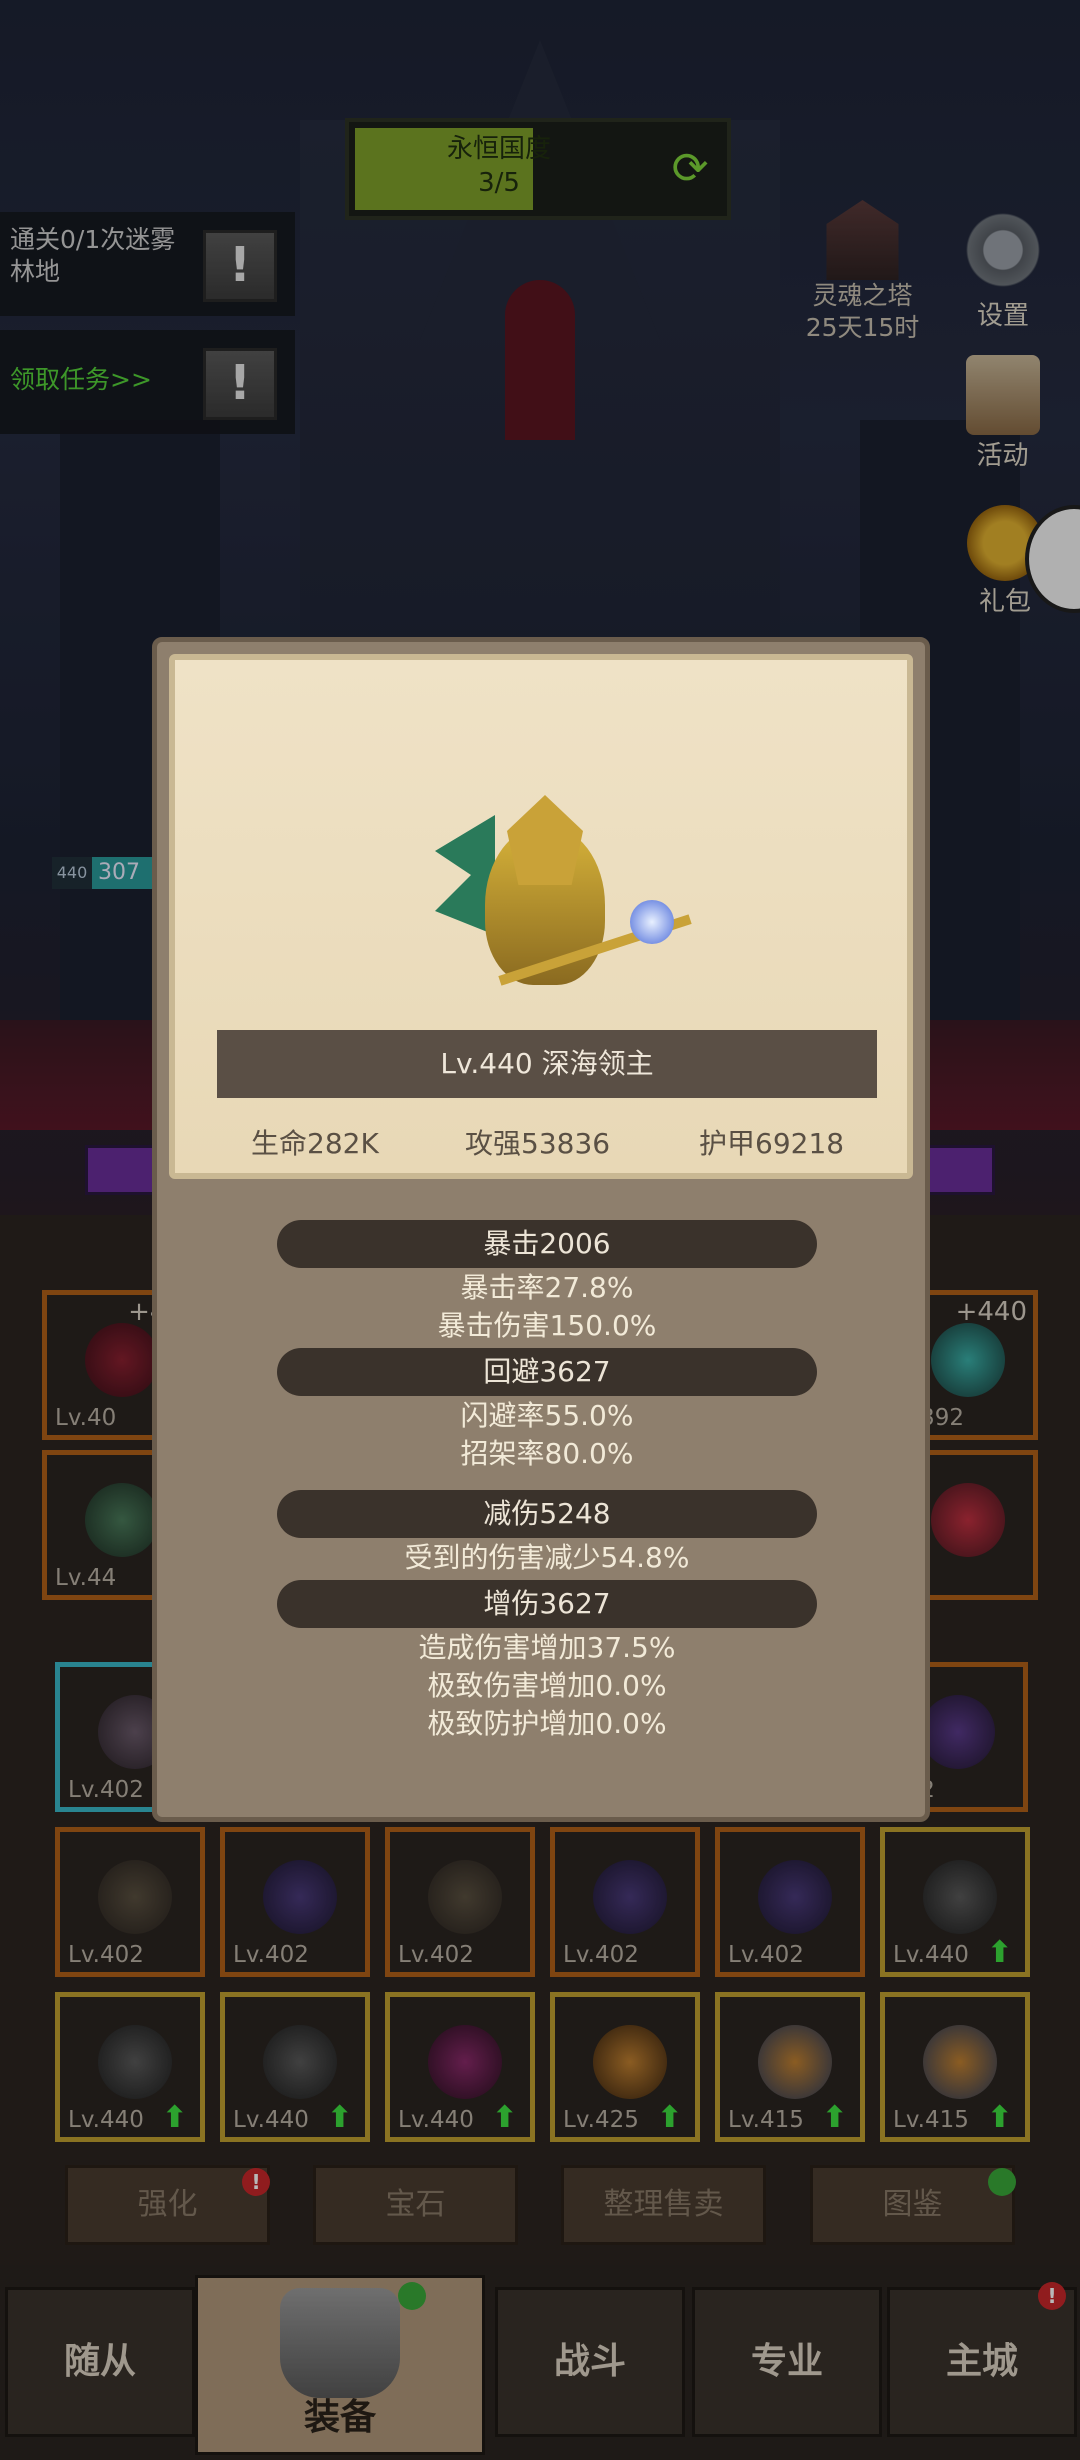 This screenshot has width=1080, height=2460. What do you see at coordinates (547, 1453) in the screenshot?
I see `parry-rate: 招架率80.0%` at bounding box center [547, 1453].